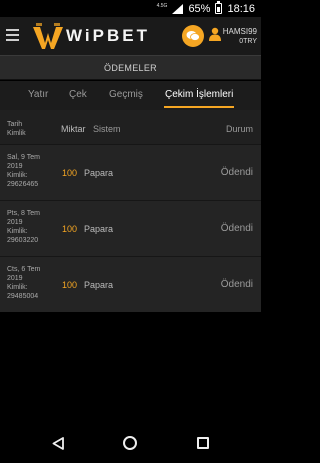 This screenshot has width=320, height=463. What do you see at coordinates (219, 7) in the screenshot?
I see `battery-icon` at bounding box center [219, 7].